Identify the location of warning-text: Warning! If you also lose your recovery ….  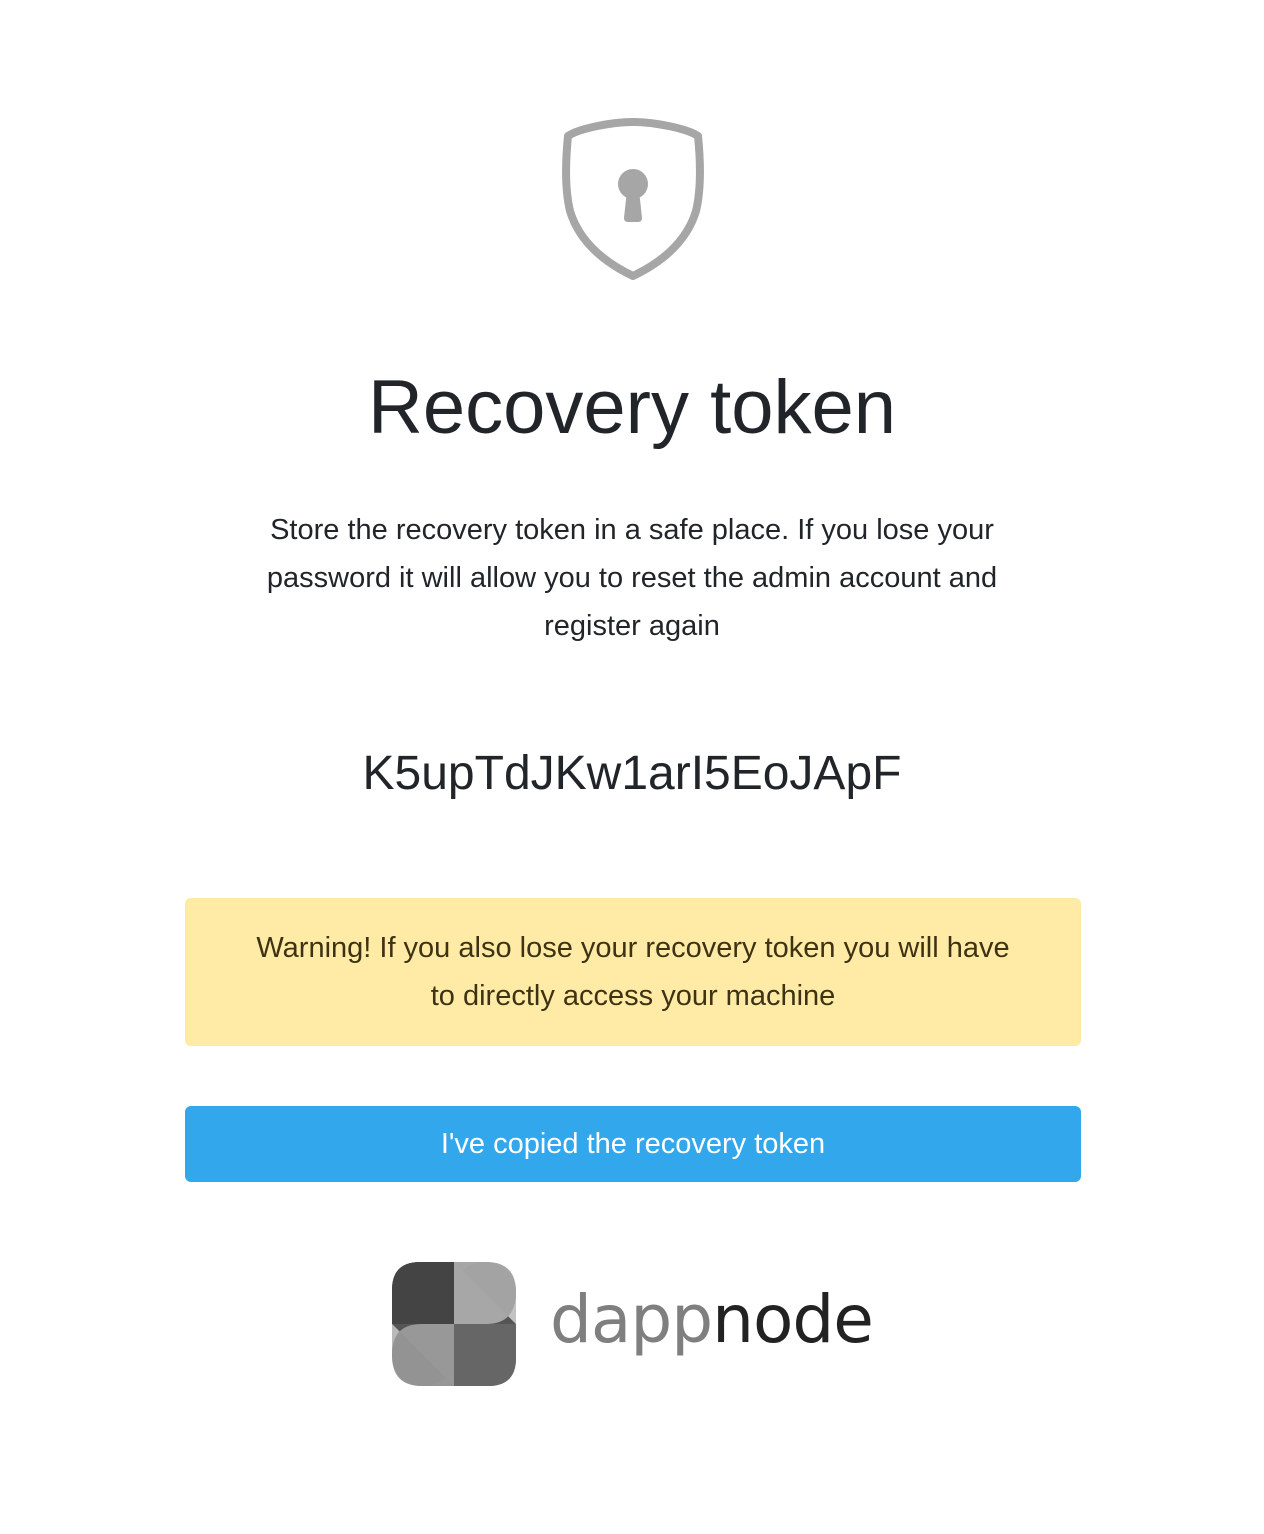
(633, 972).